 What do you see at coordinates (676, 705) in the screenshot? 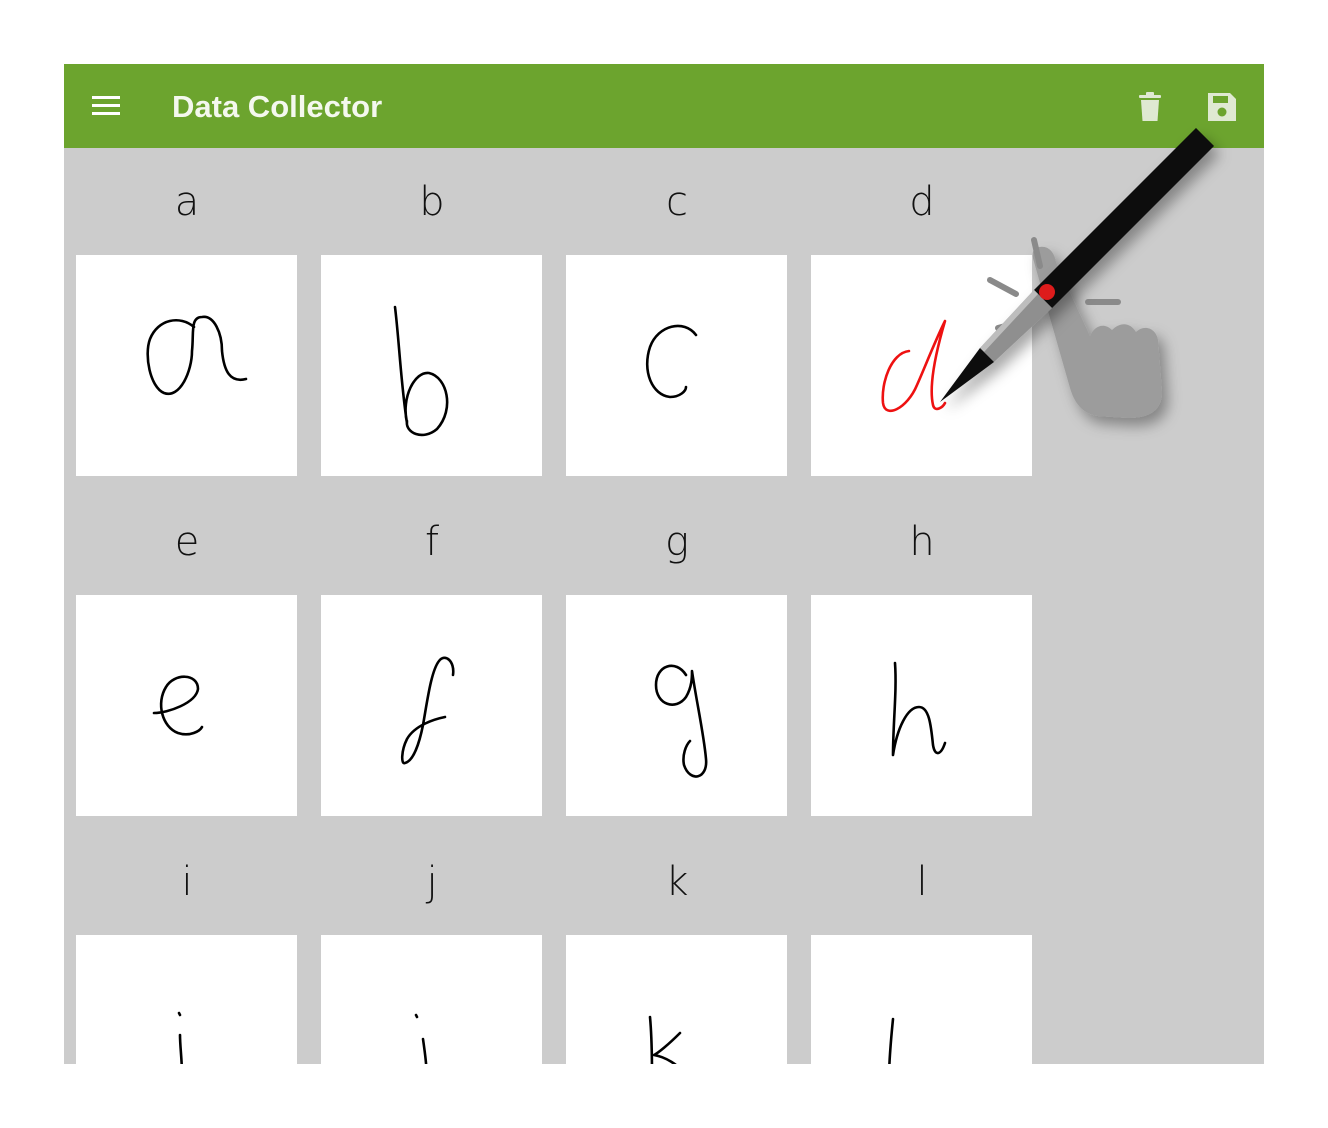
I see `drawing-pad-g` at bounding box center [676, 705].